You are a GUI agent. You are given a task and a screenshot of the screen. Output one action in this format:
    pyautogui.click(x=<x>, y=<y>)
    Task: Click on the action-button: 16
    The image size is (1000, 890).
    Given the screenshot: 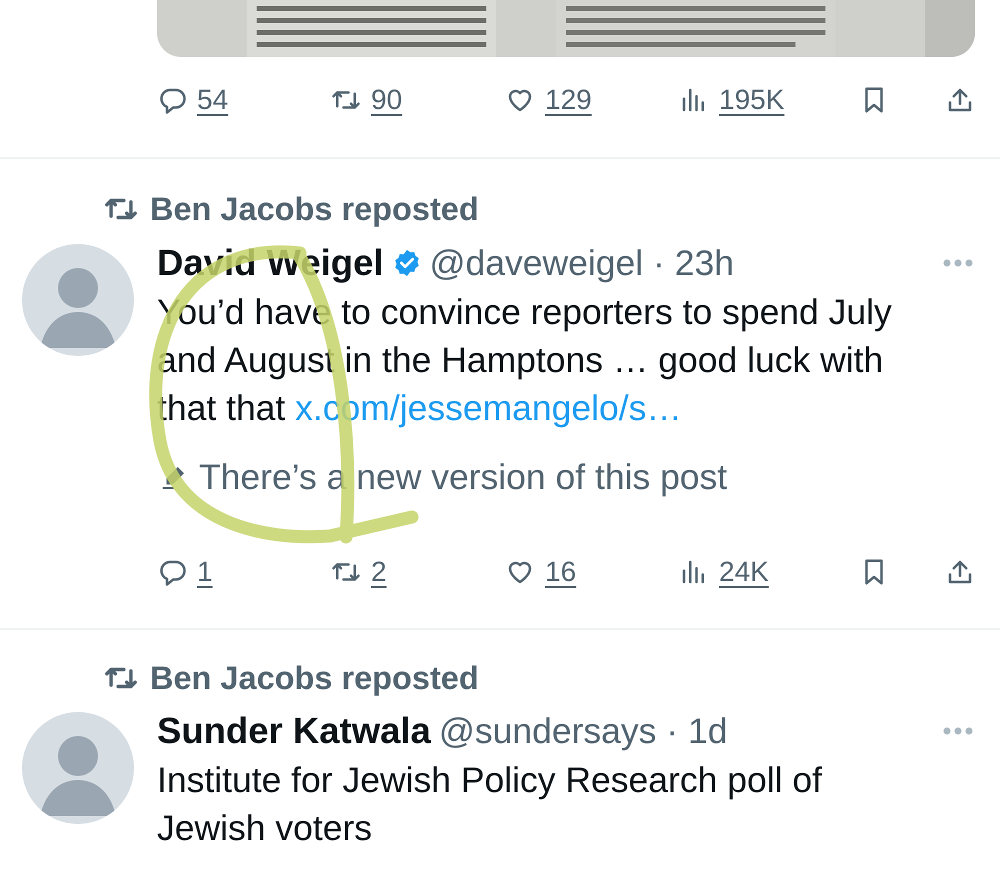 What is the action you would take?
    pyautogui.click(x=592, y=572)
    